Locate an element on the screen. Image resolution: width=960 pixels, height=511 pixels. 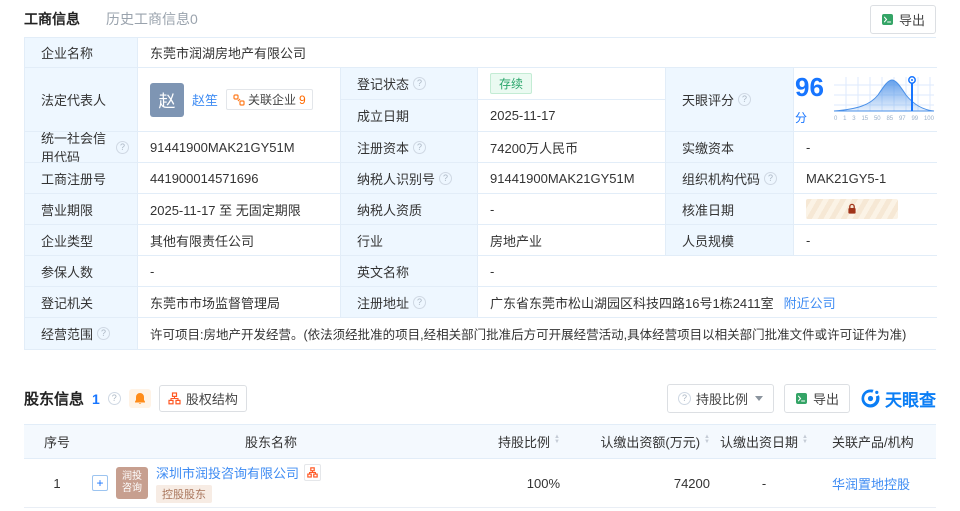
type-value: 其他有限责任公司 is located at coordinates (239, 240).